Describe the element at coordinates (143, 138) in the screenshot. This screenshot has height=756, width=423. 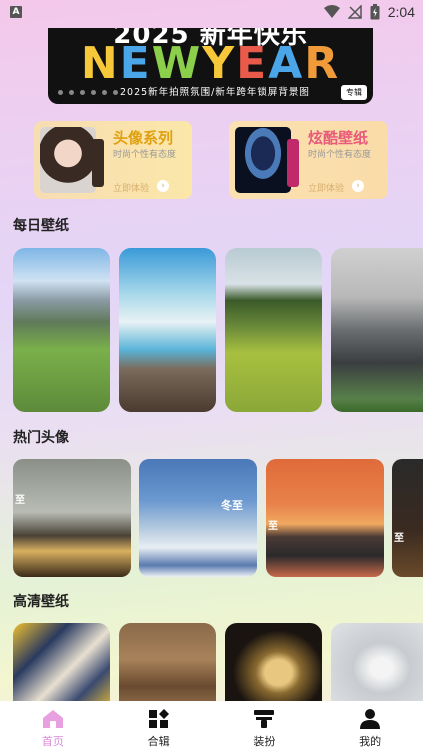
I see `category-title: 头像系列` at that location.